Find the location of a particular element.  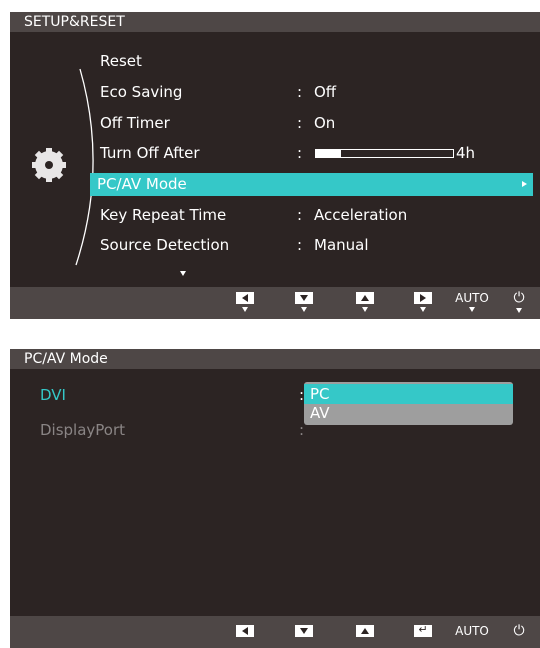

button-guide-bar: ↵ AUTO ⏻ is located at coordinates (275, 632).